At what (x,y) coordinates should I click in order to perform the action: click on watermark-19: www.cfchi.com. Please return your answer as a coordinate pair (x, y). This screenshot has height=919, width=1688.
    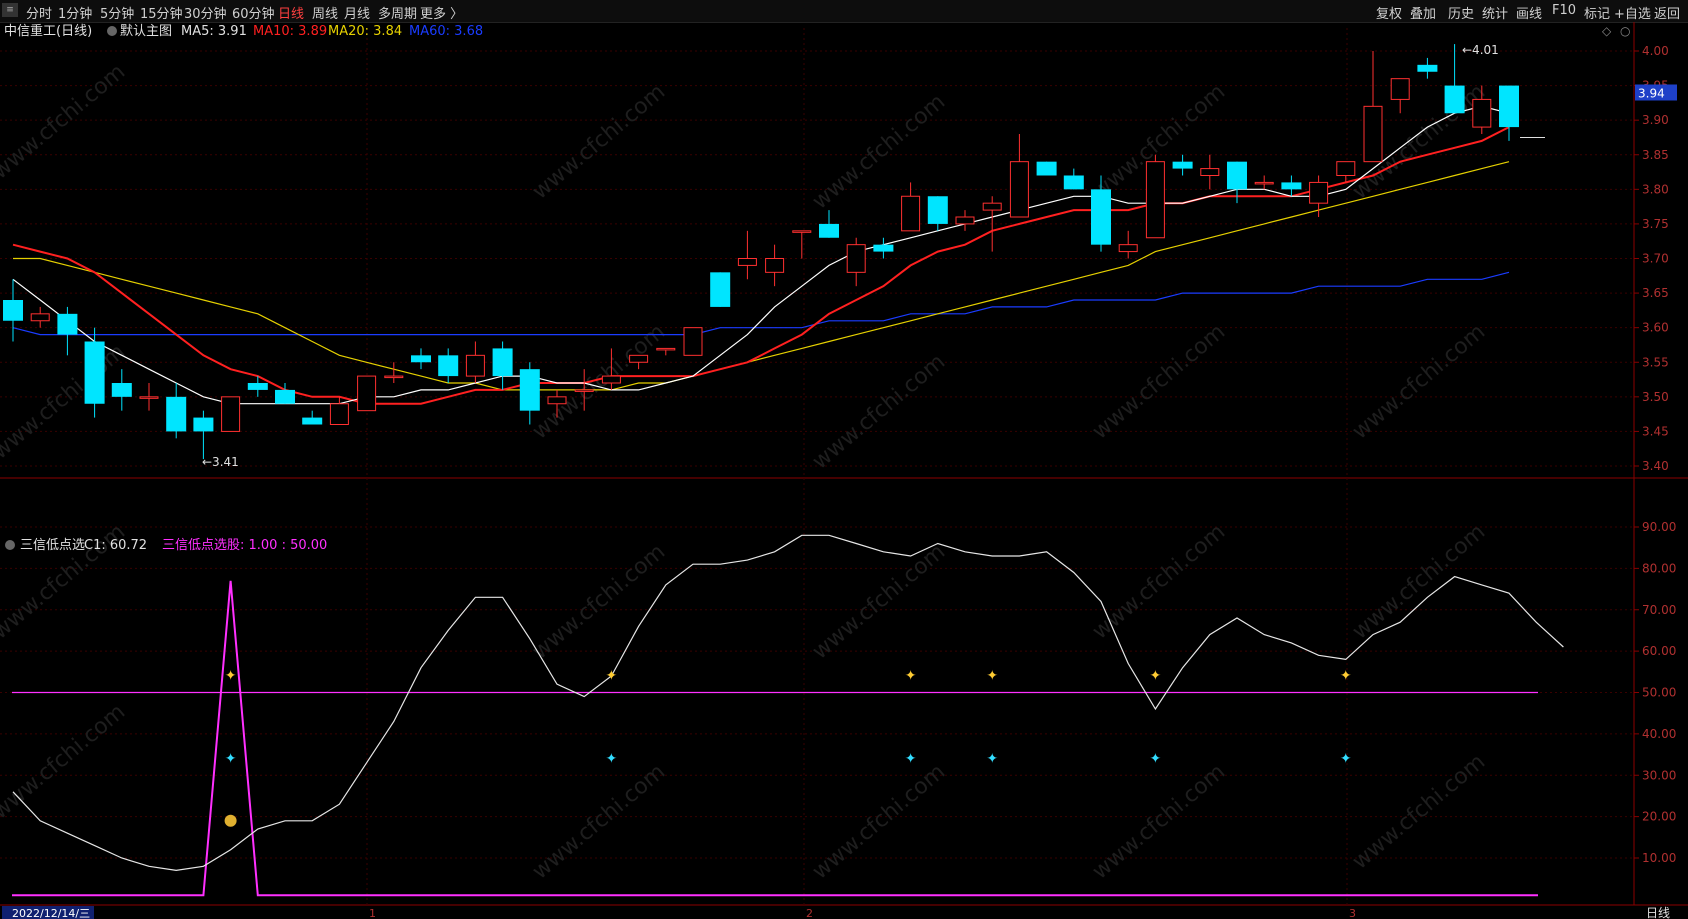
    Looking at the image, I should click on (1419, 811).